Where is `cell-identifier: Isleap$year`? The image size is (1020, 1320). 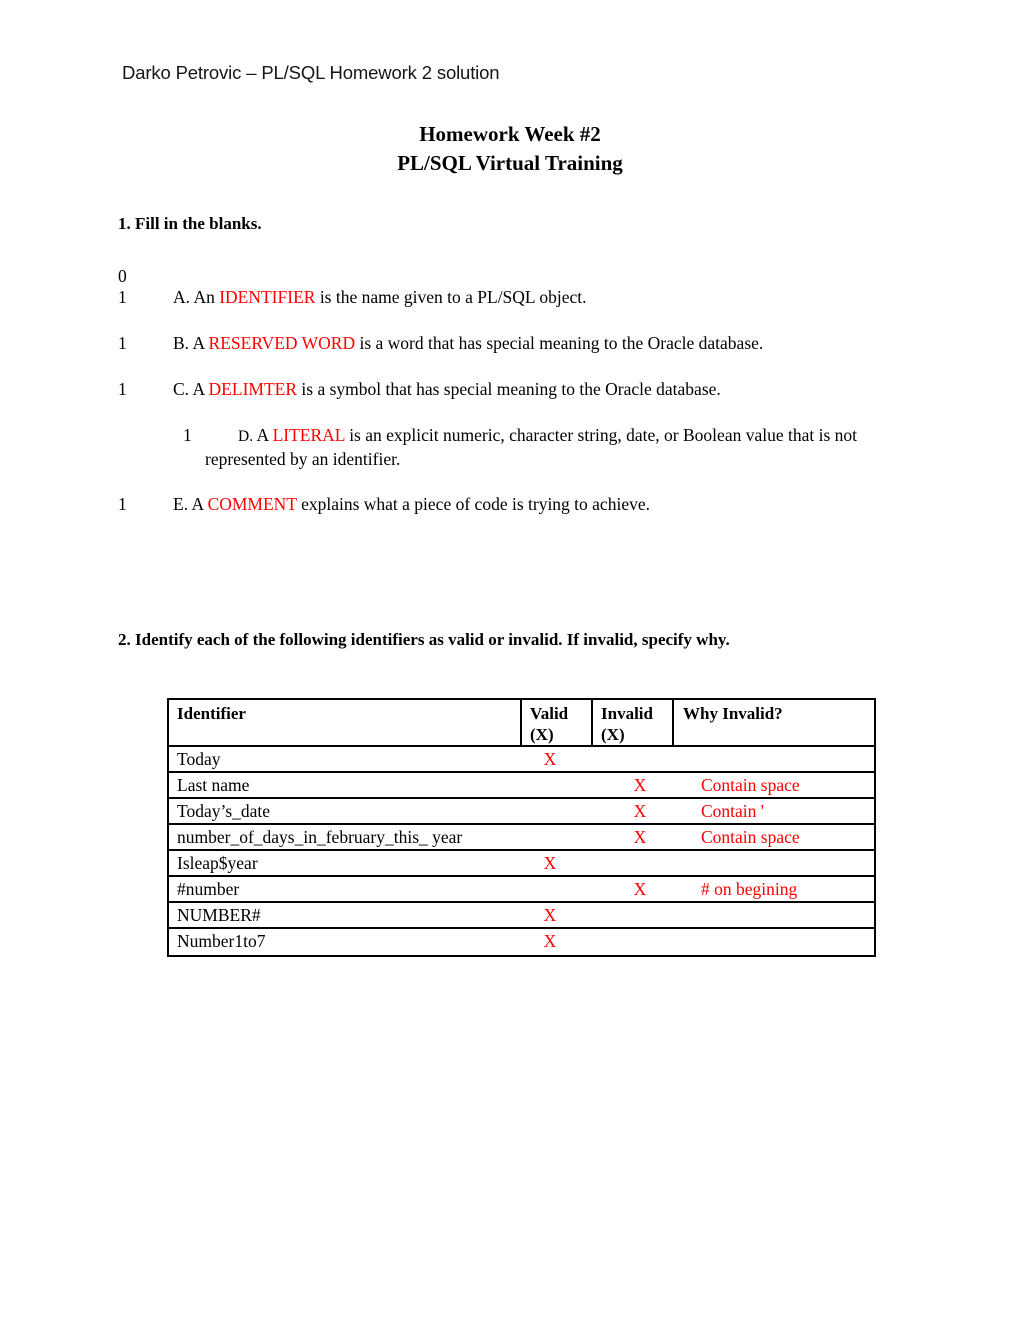
cell-identifier: Isleap$year is located at coordinates (217, 863).